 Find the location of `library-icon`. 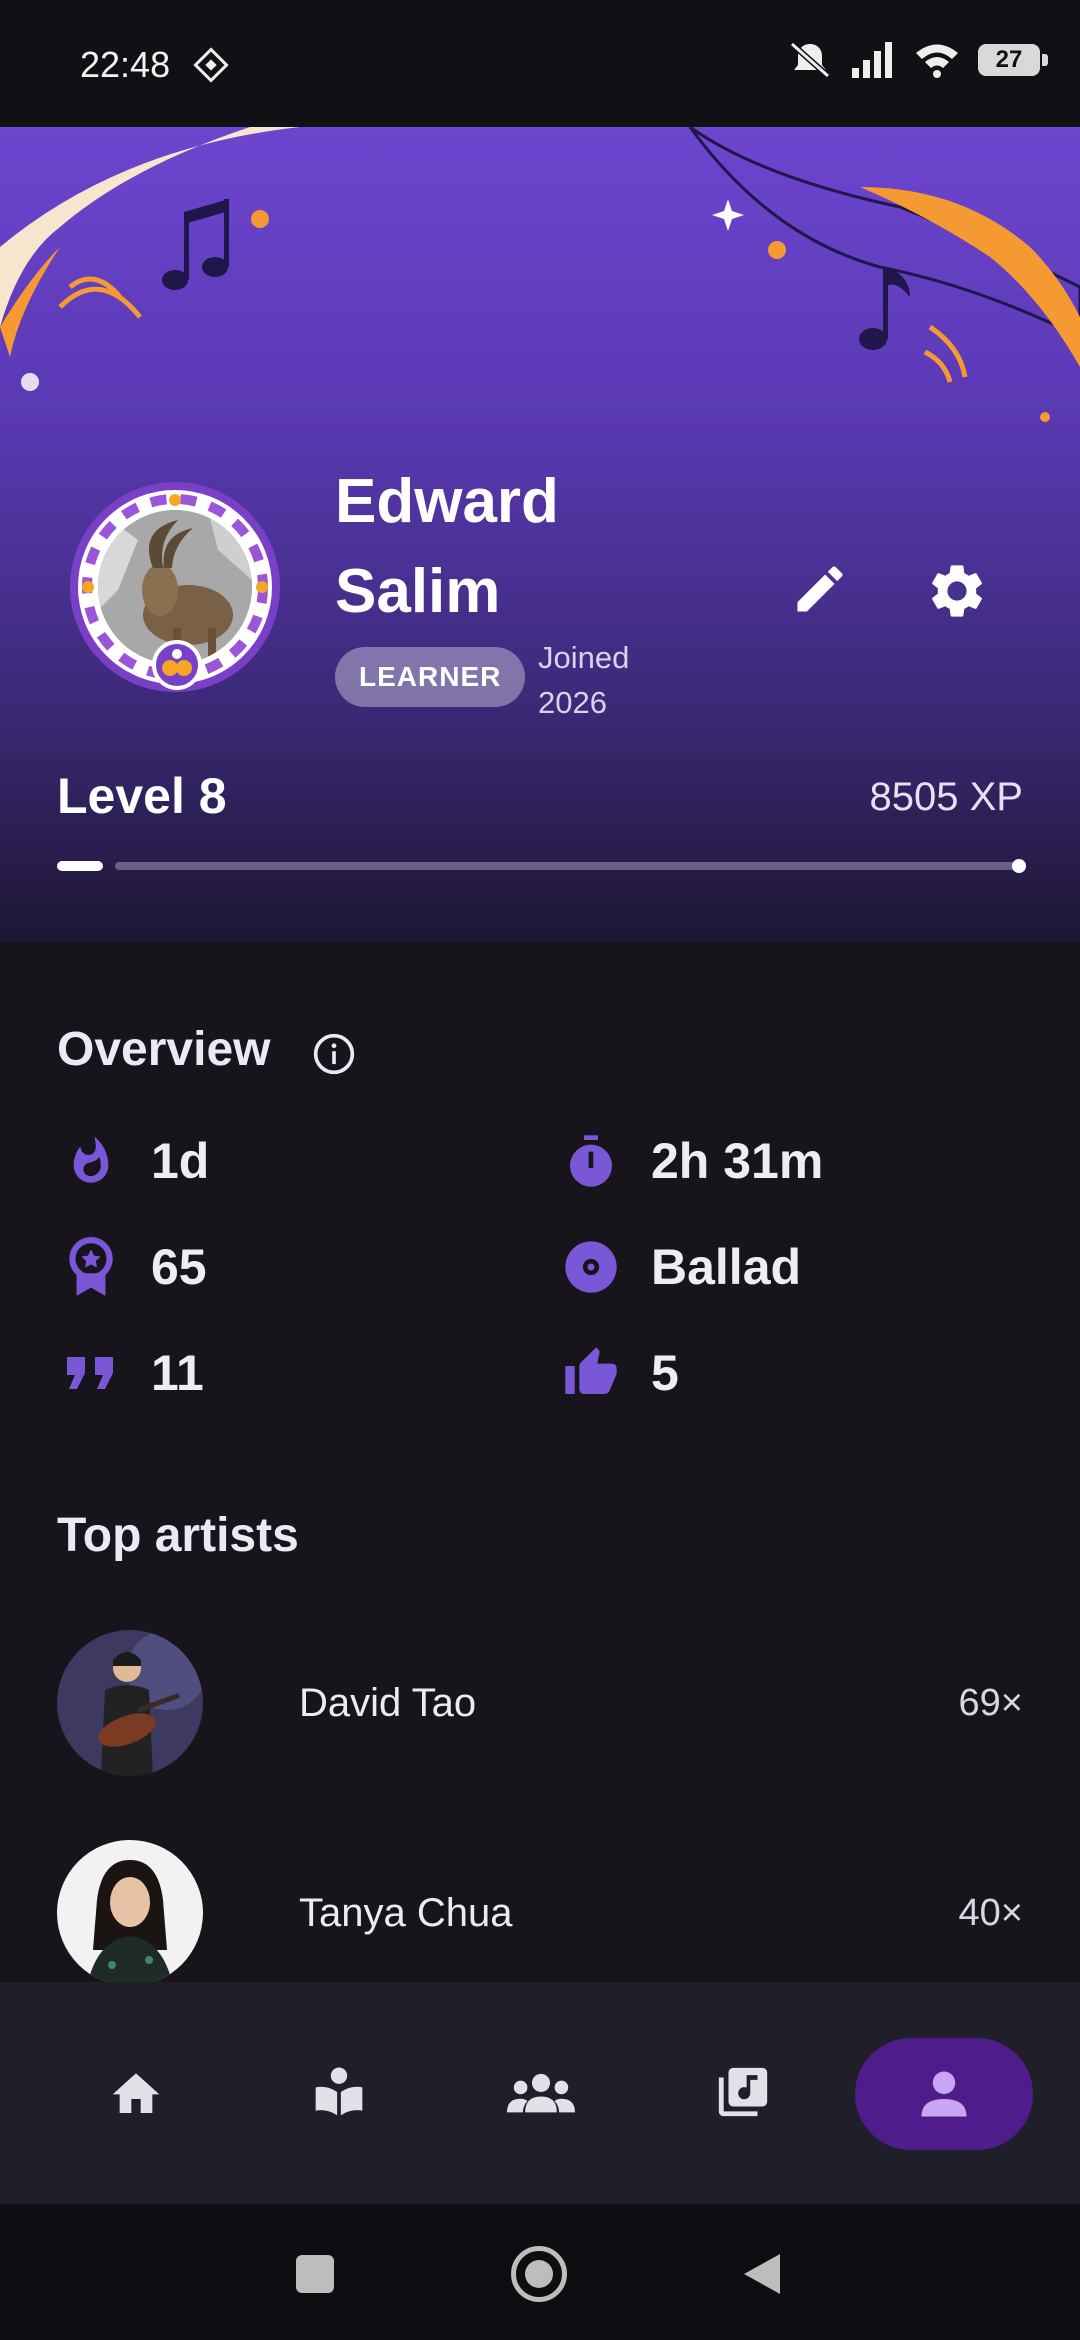

library-icon is located at coordinates (743, 2092).